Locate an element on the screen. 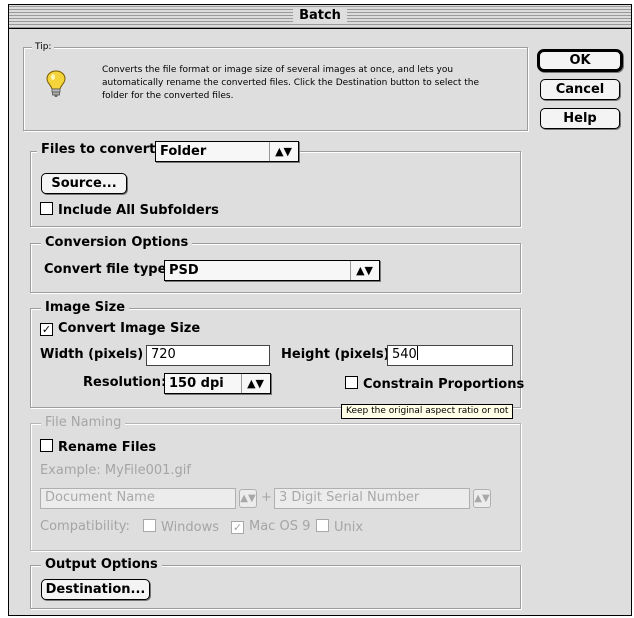 The image size is (634, 618). cancel-button: Cancel is located at coordinates (580, 89).